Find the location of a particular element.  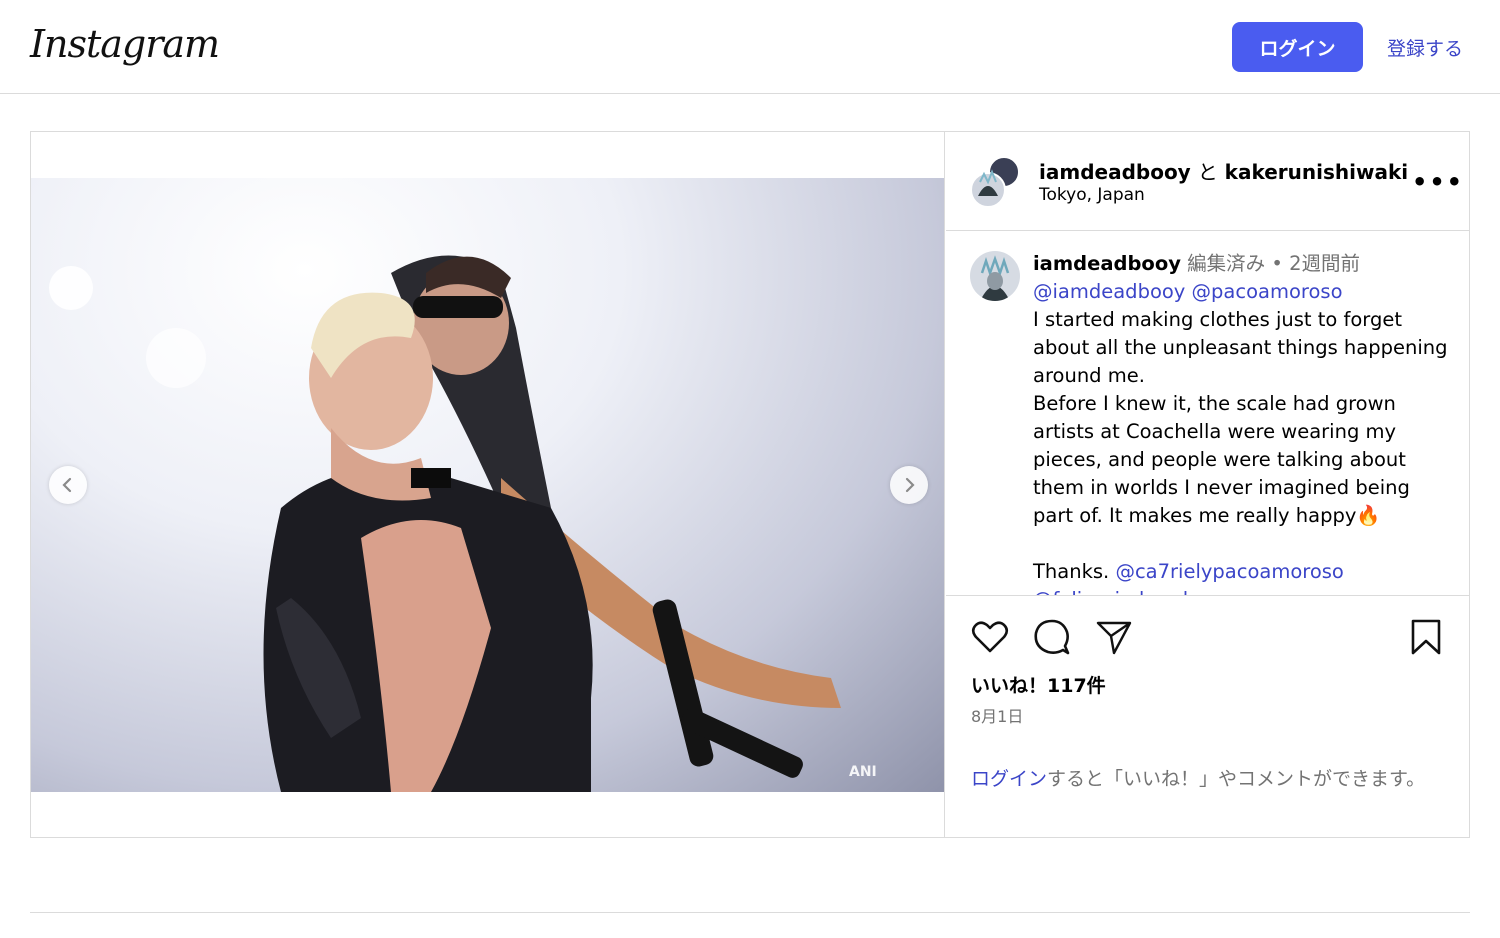

next-slide-button is located at coordinates (909, 485).